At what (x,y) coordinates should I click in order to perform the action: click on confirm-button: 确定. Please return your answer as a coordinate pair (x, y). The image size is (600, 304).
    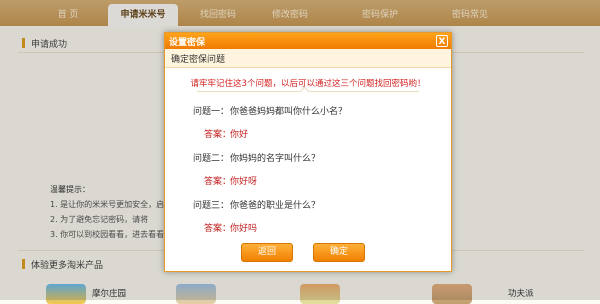
    Looking at the image, I should click on (339, 252).